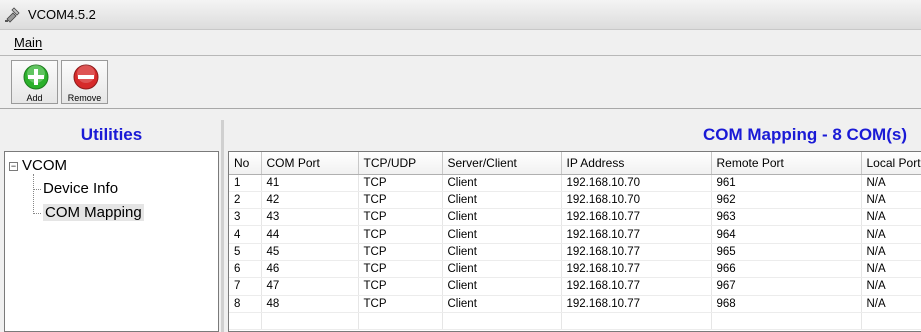  I want to click on table-row: 7 47 TCP Client 192.168.10.77 967 N/A, so click(575, 286).